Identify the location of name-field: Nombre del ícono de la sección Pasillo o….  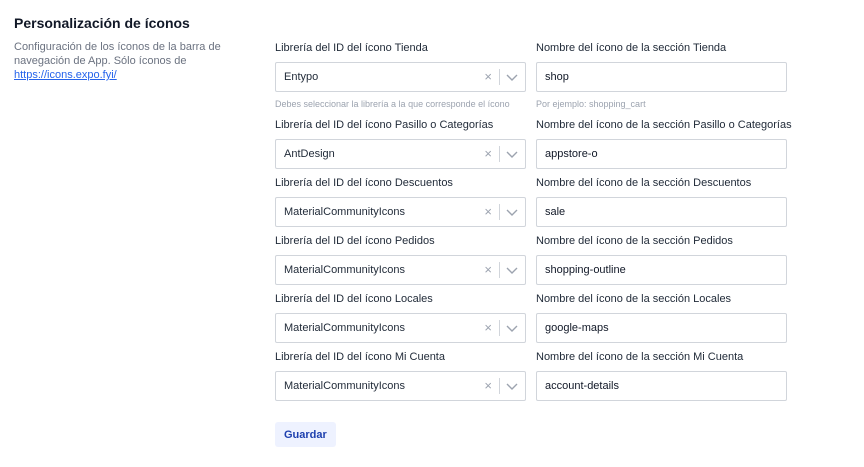
(664, 143).